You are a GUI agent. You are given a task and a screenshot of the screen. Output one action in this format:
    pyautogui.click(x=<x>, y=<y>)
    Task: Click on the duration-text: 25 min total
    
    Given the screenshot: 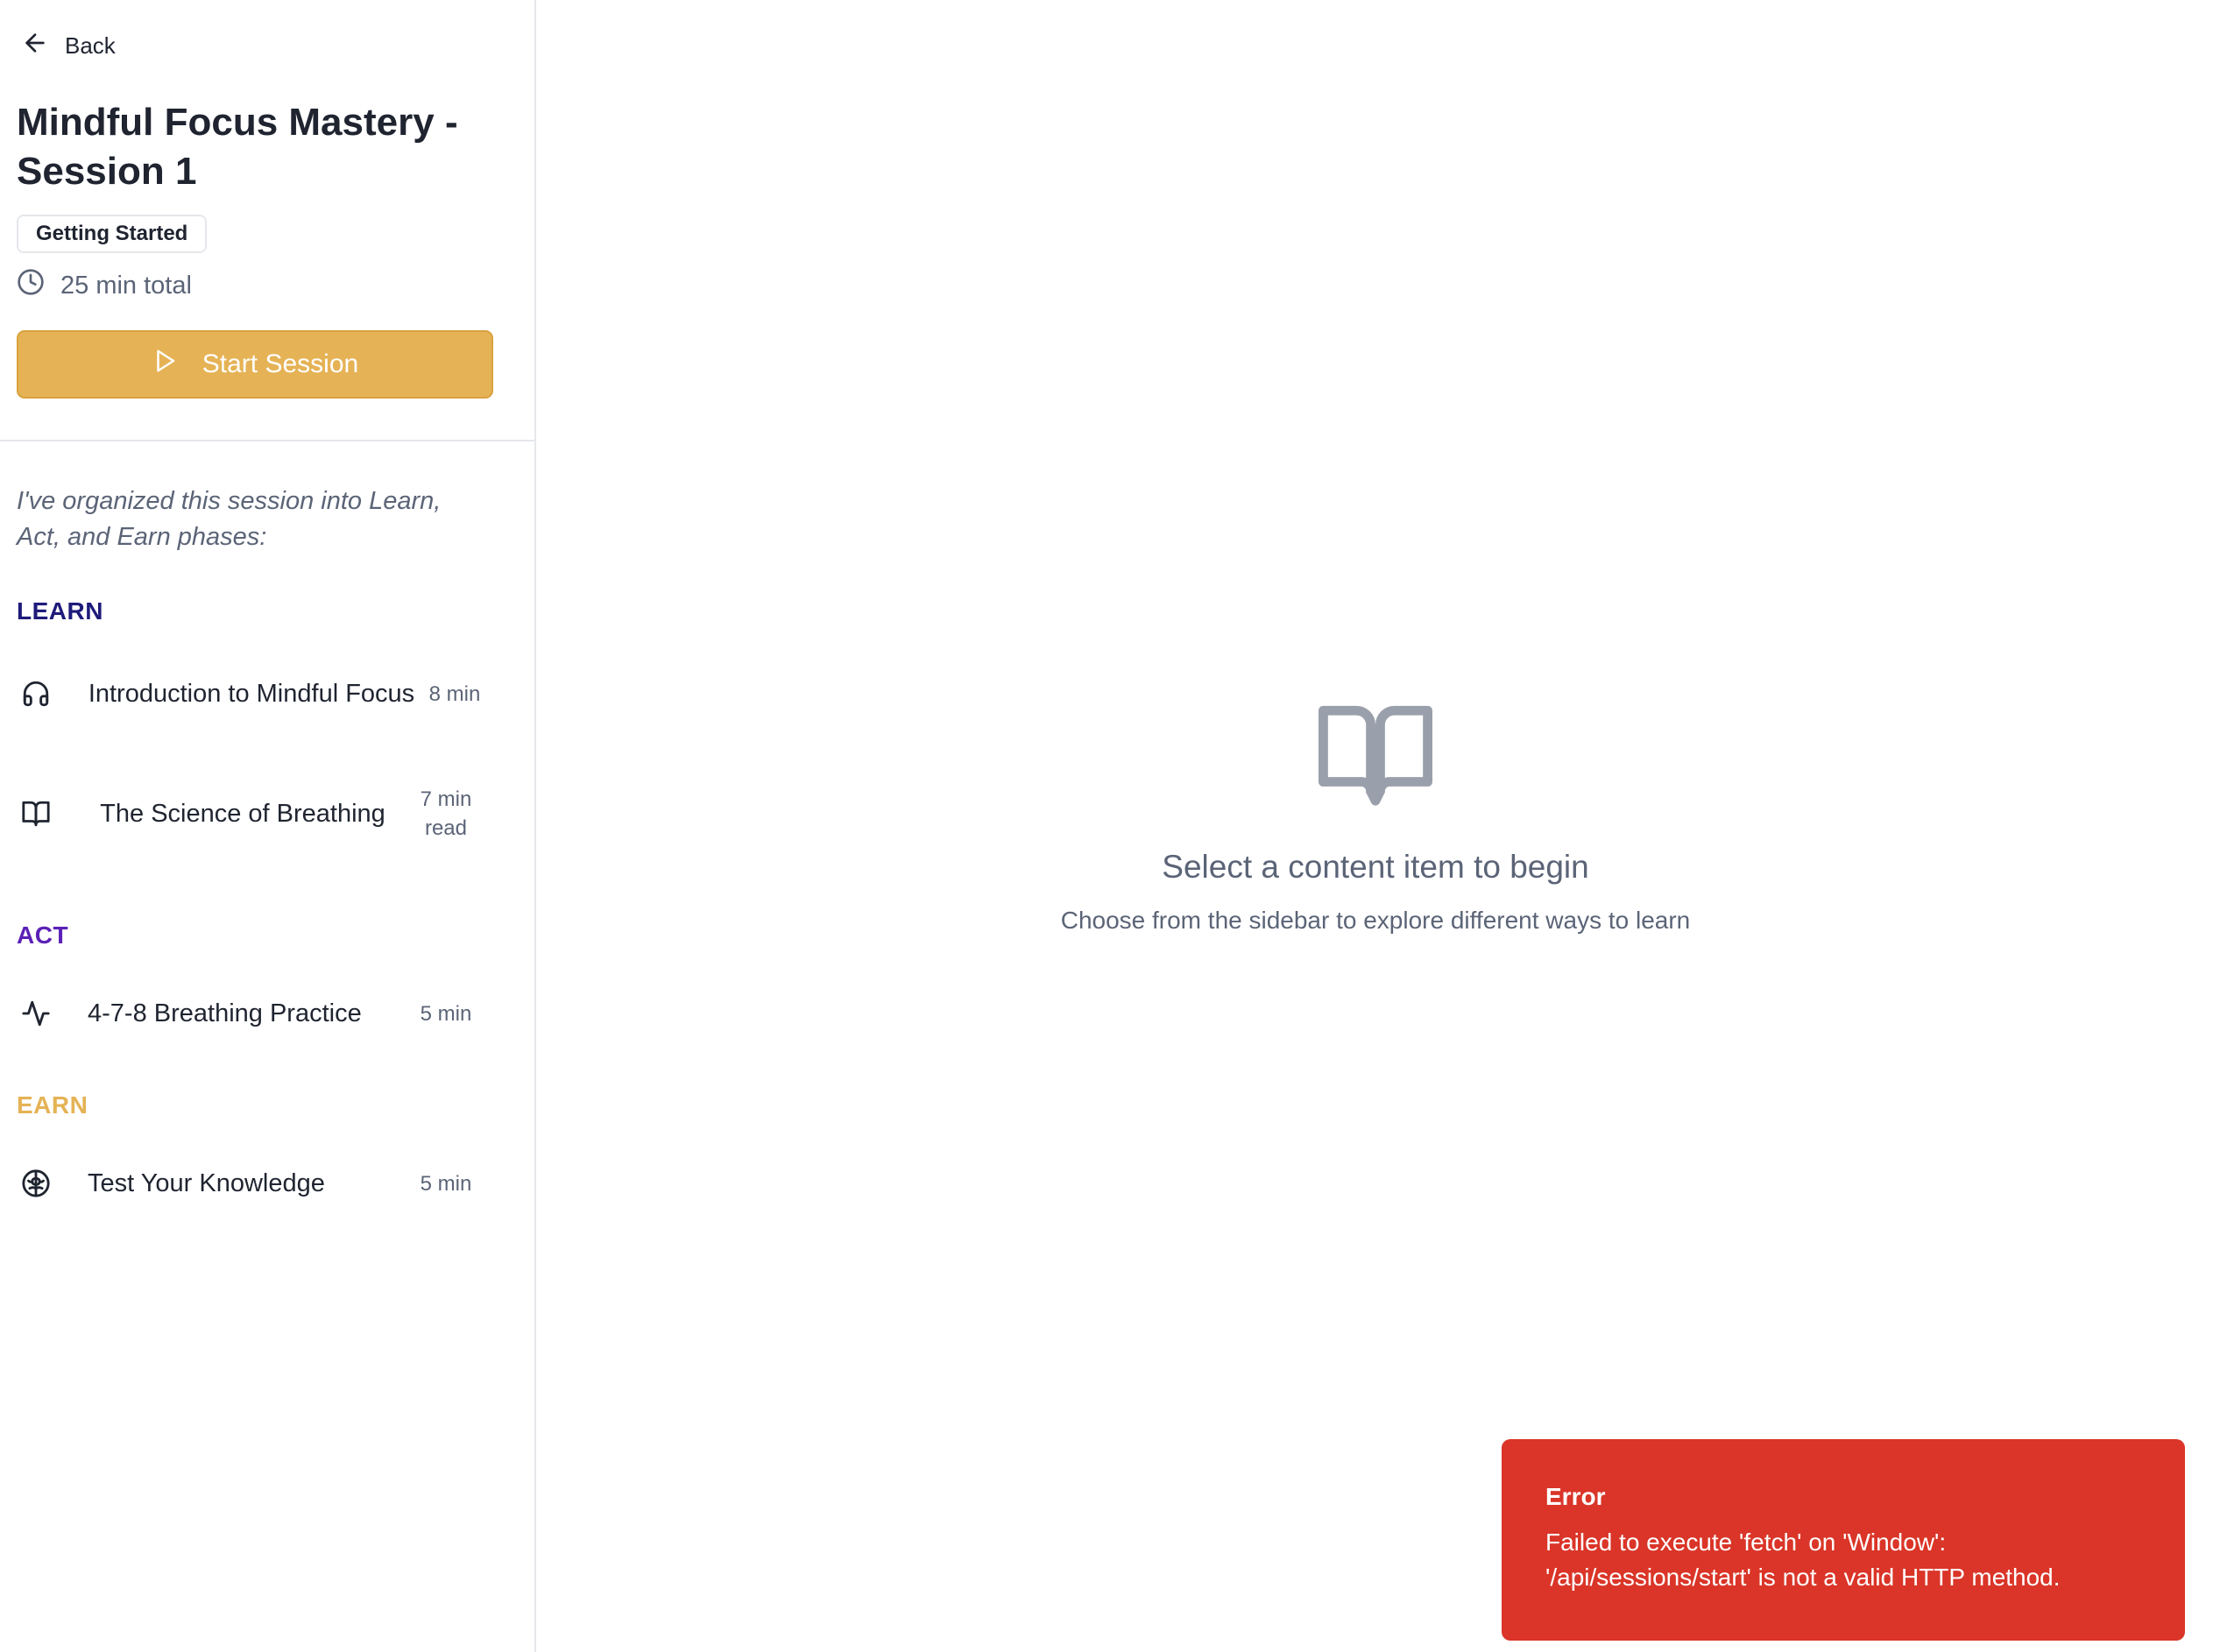 What is the action you would take?
    pyautogui.click(x=126, y=285)
    